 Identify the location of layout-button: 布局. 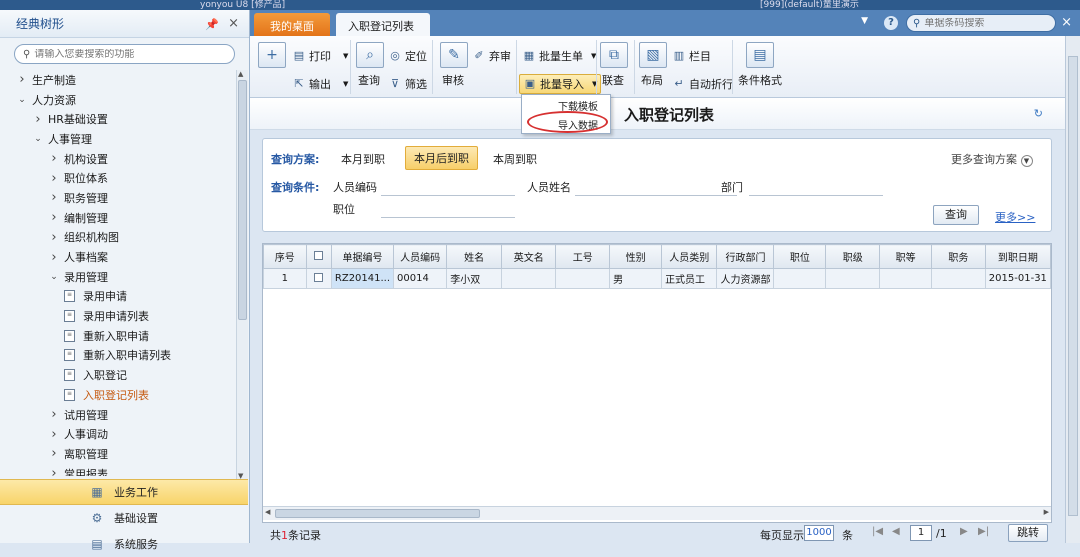
(652, 80).